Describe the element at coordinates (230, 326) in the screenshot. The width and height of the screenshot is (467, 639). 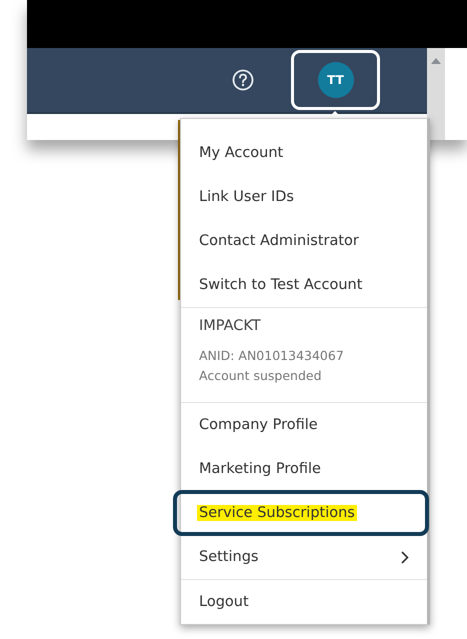
I see `company-name: IMPACKT` at that location.